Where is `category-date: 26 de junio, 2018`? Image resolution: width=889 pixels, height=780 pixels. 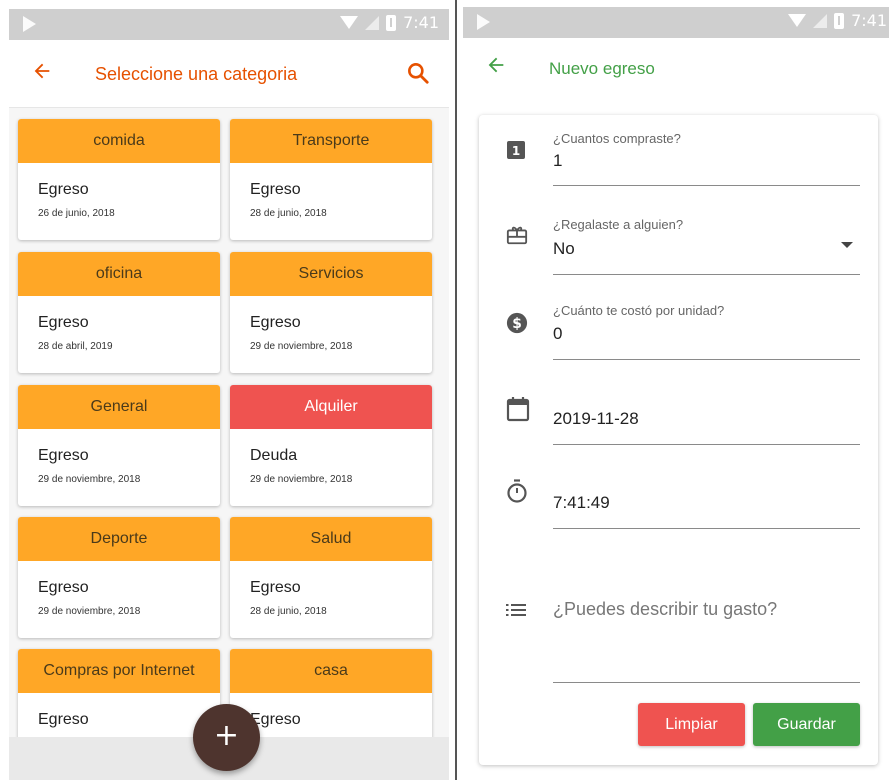
category-date: 26 de junio, 2018 is located at coordinates (76, 213).